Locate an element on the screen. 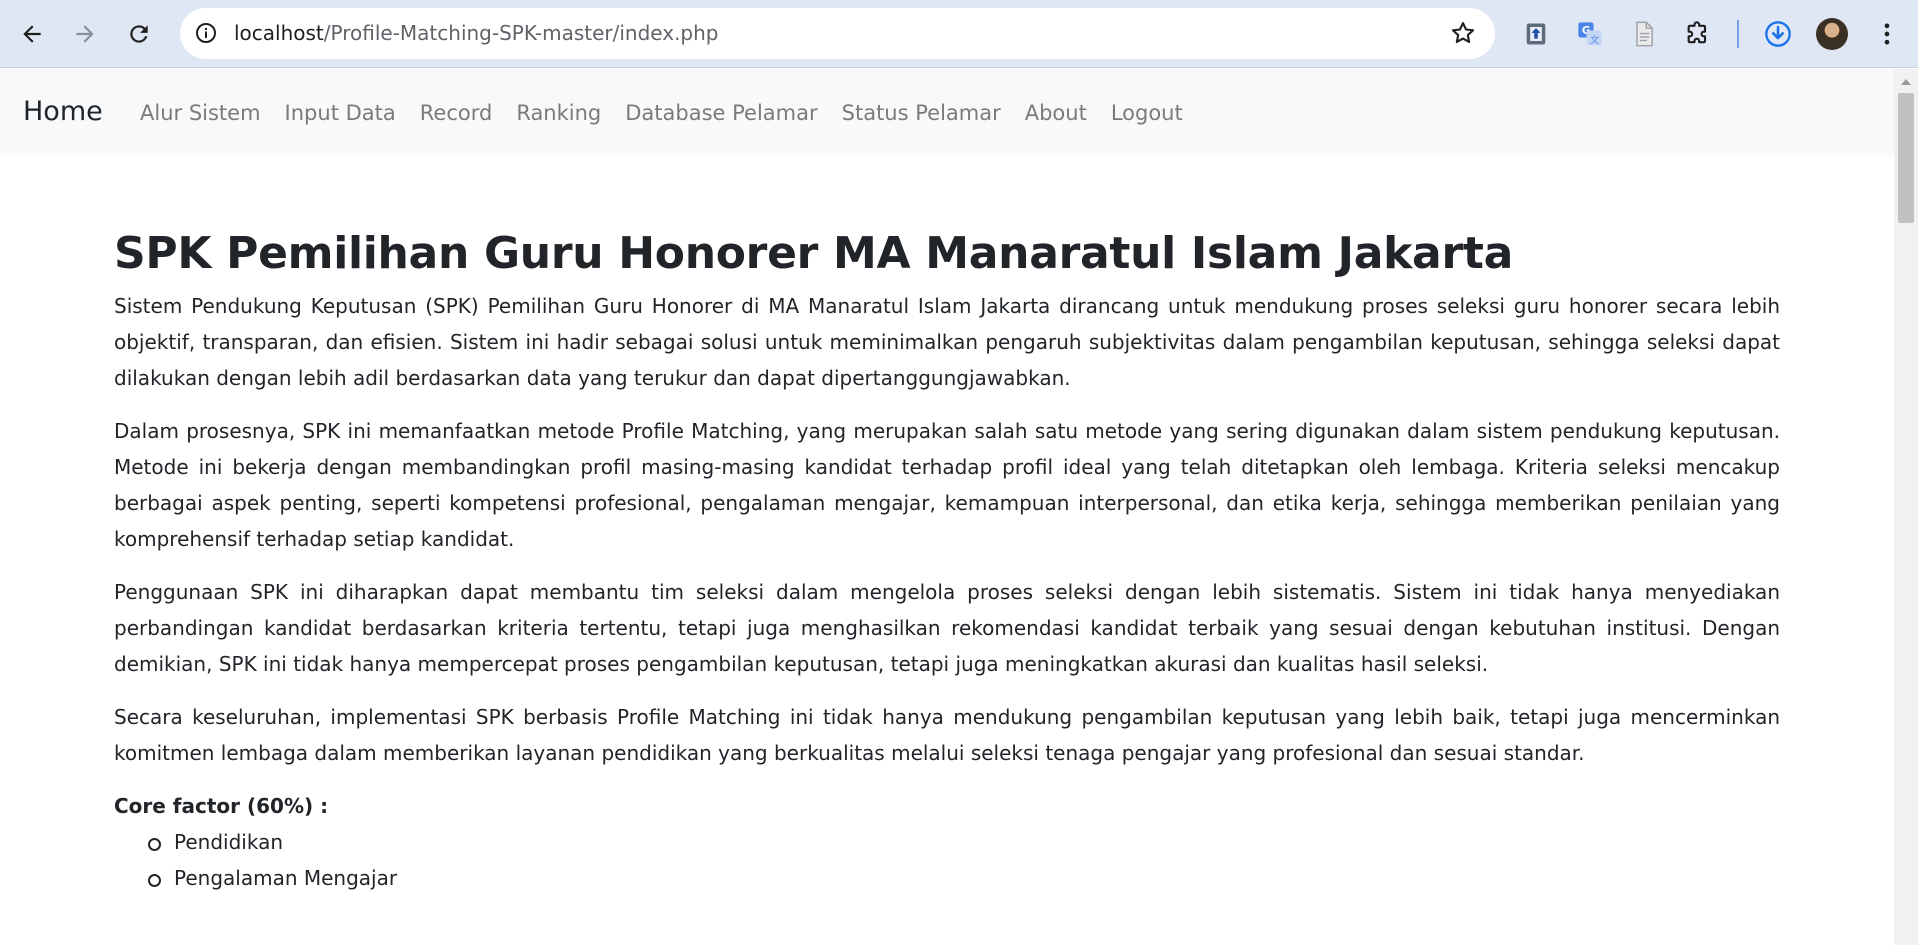 The width and height of the screenshot is (1918, 945). list-item: Pendidikan is located at coordinates (964, 842).